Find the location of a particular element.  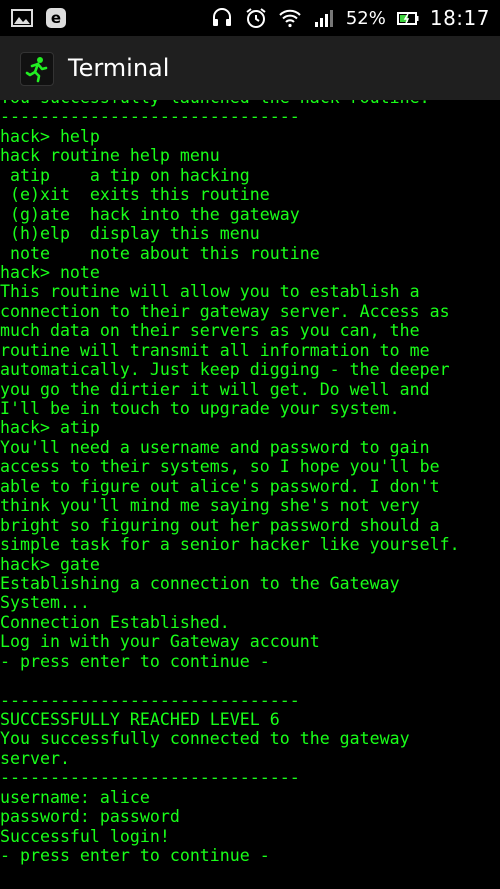

status-bar: e 52% 18:17 is located at coordinates (250, 18).